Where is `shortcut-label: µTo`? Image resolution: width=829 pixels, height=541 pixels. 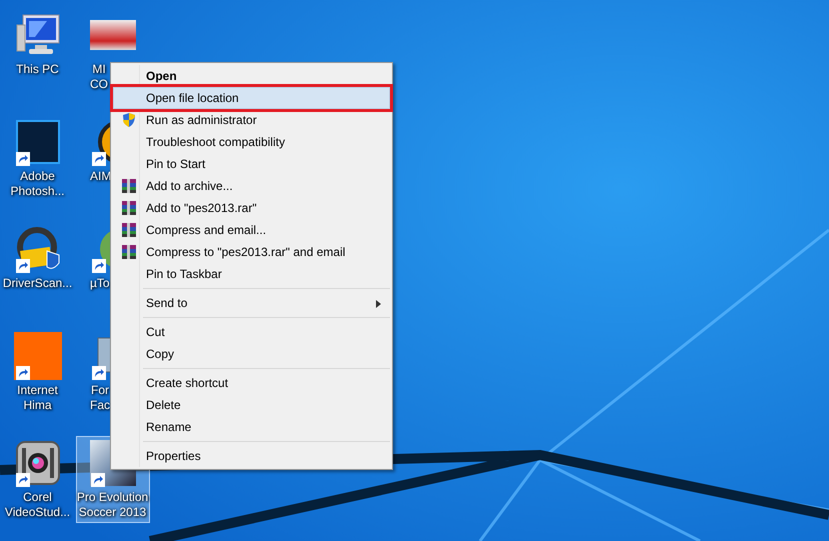 shortcut-label: µTo is located at coordinates (100, 283).